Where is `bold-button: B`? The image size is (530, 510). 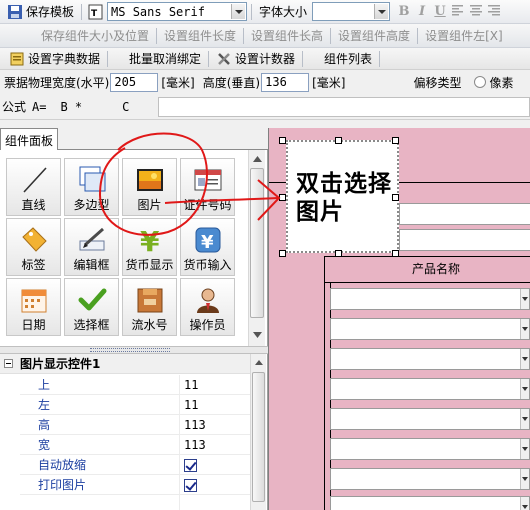 bold-button: B is located at coordinates (404, 12).